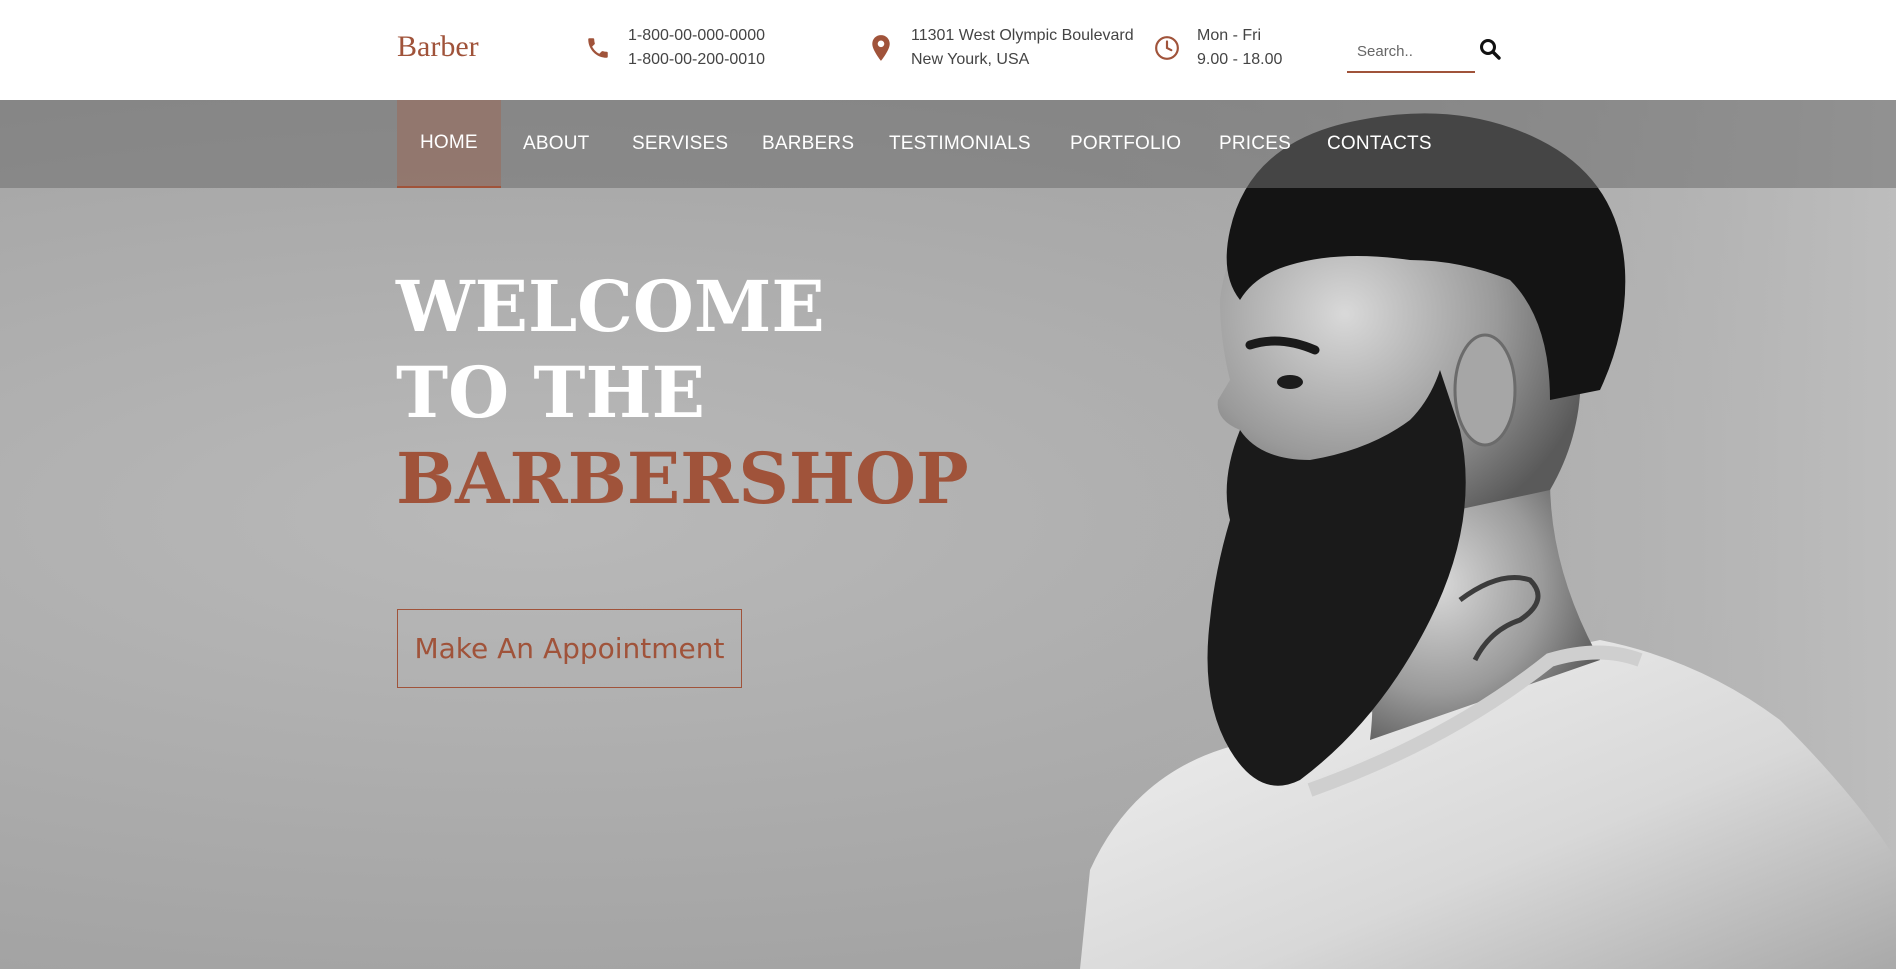 The width and height of the screenshot is (1896, 969). Describe the element at coordinates (1167, 48) in the screenshot. I see `clock-icon` at that location.